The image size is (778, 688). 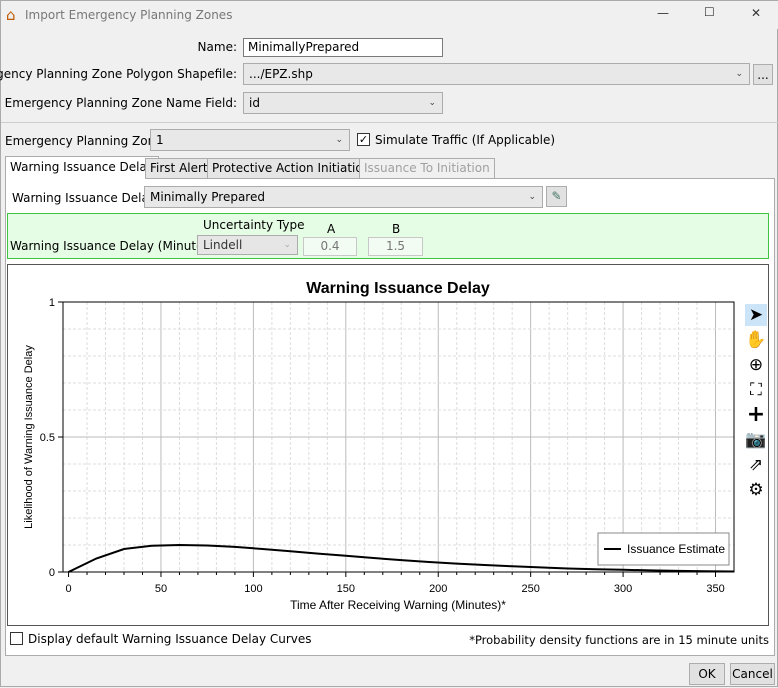 I want to click on x-tick-label: 200, so click(x=438, y=589).